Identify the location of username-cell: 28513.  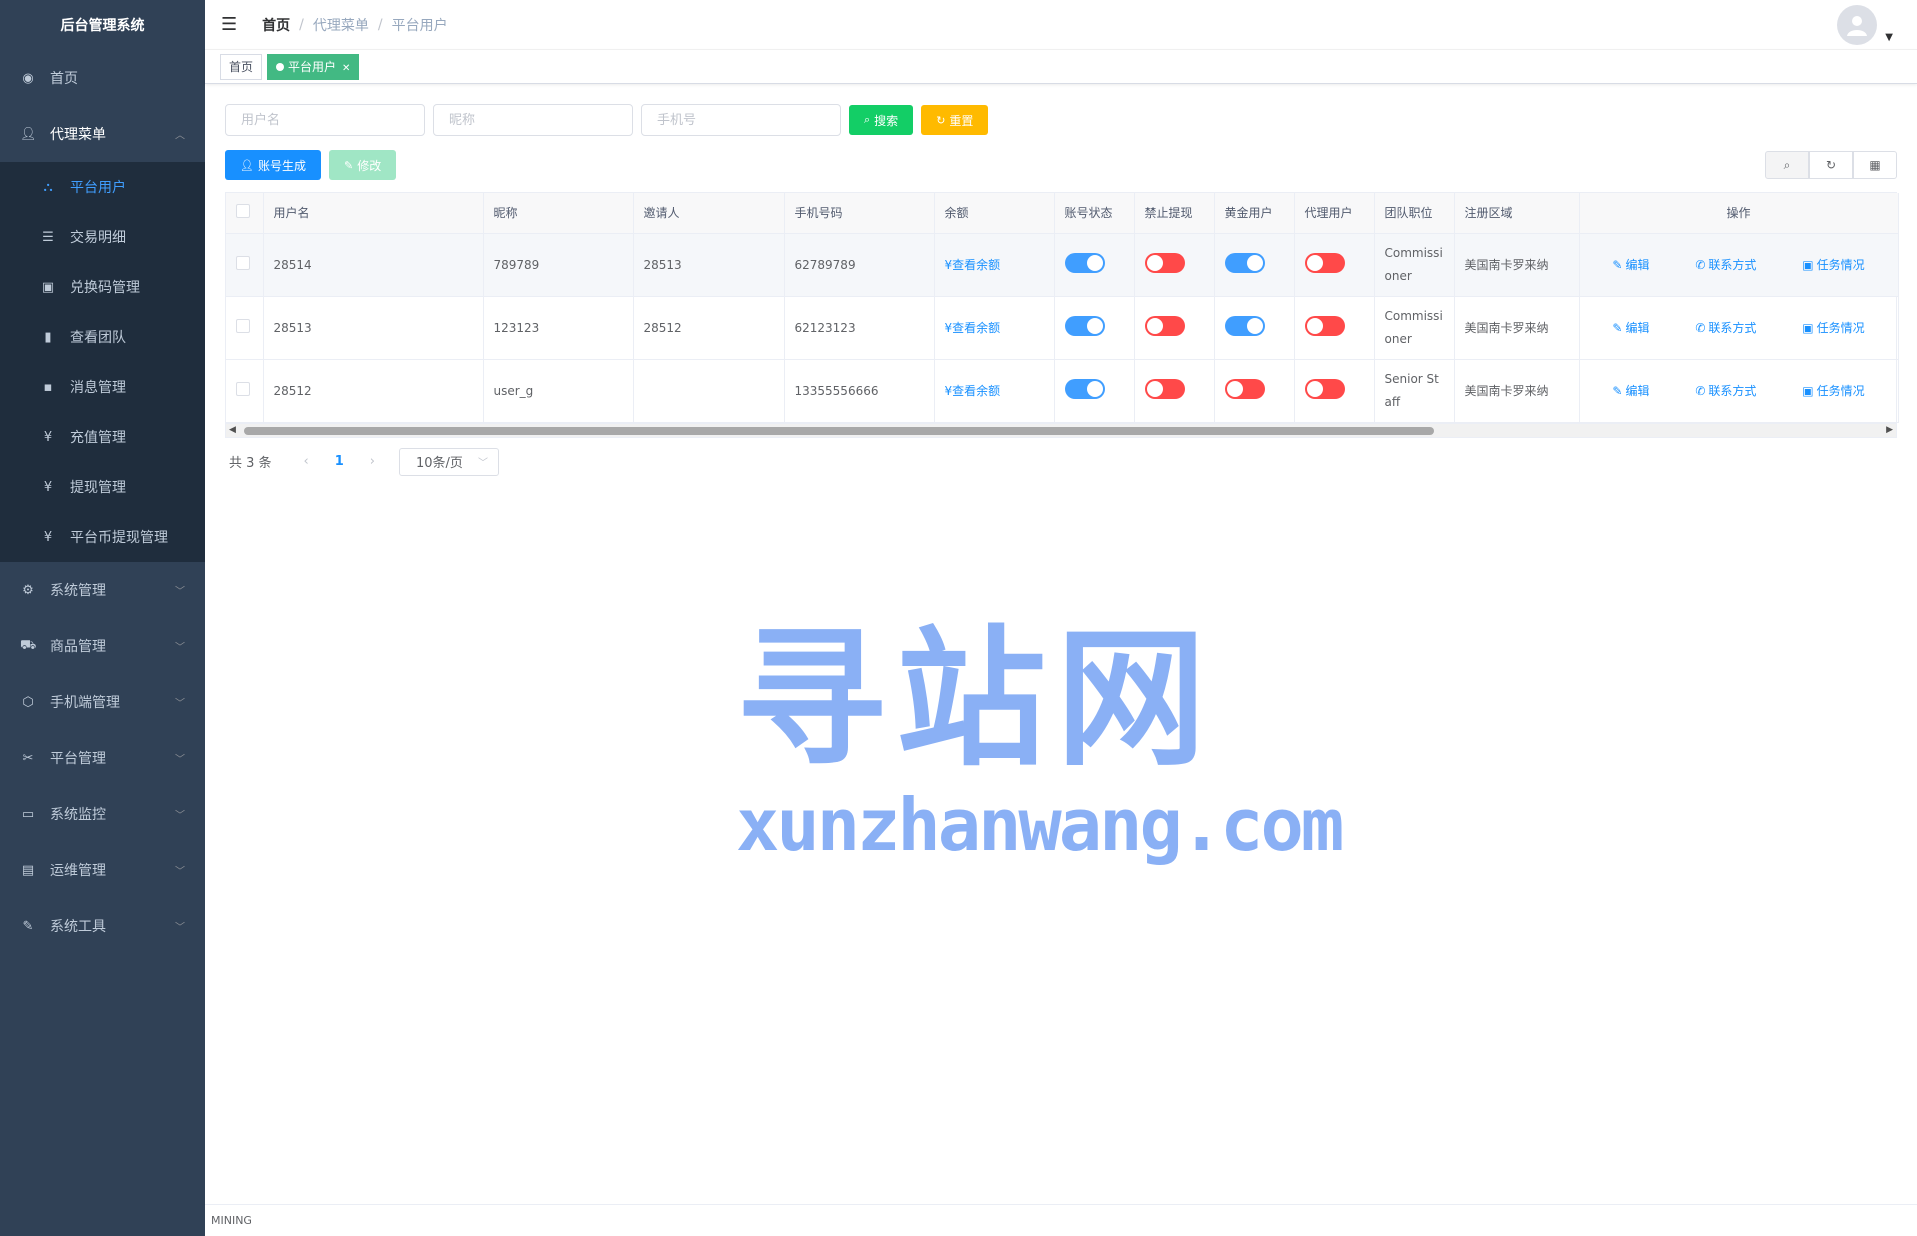
(373, 328).